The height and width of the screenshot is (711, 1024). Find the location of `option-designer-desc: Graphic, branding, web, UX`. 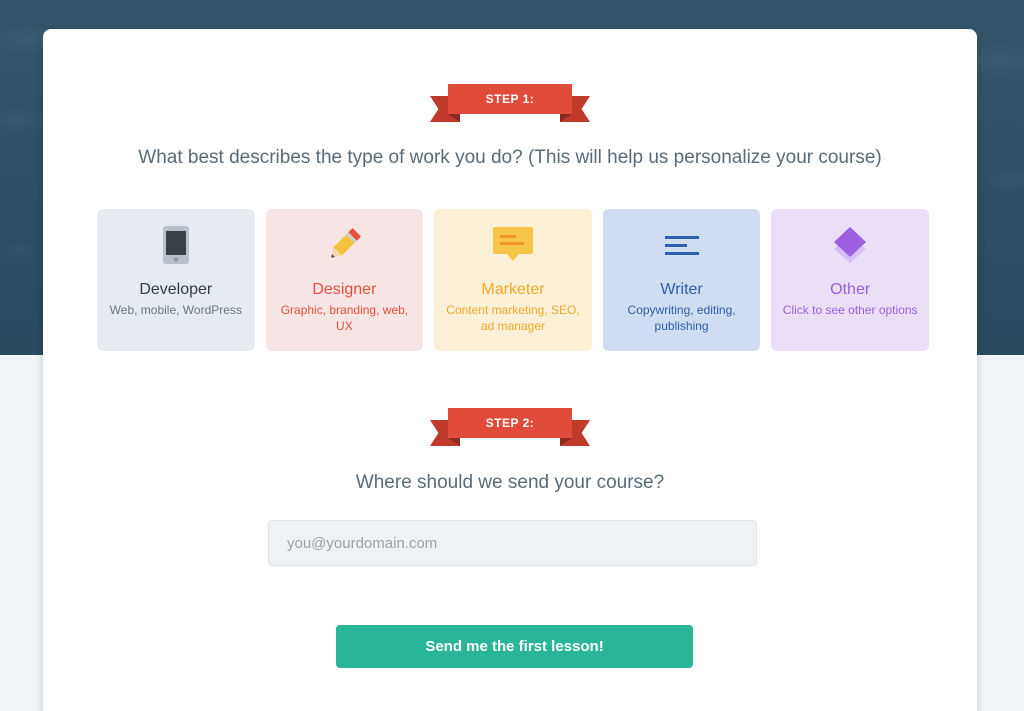

option-designer-desc: Graphic, branding, web, UX is located at coordinates (344, 318).